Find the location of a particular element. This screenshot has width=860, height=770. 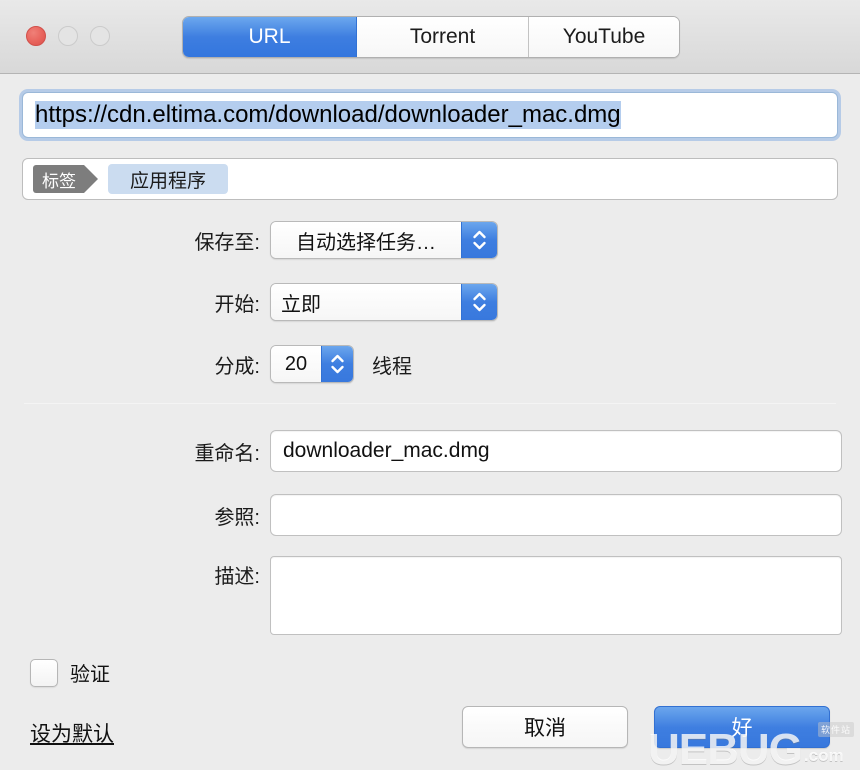

traffic-light-controls is located at coordinates (68, 36).